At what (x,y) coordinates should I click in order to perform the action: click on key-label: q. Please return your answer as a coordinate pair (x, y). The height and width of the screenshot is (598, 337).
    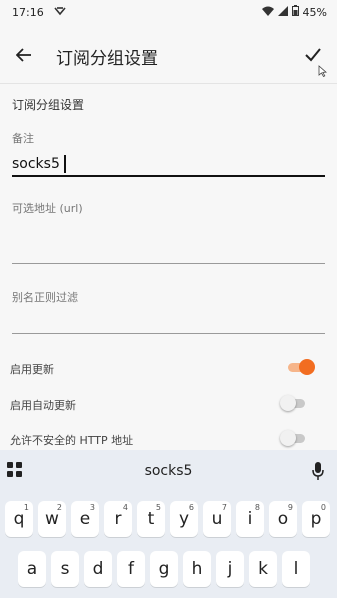
    Looking at the image, I should click on (19, 519).